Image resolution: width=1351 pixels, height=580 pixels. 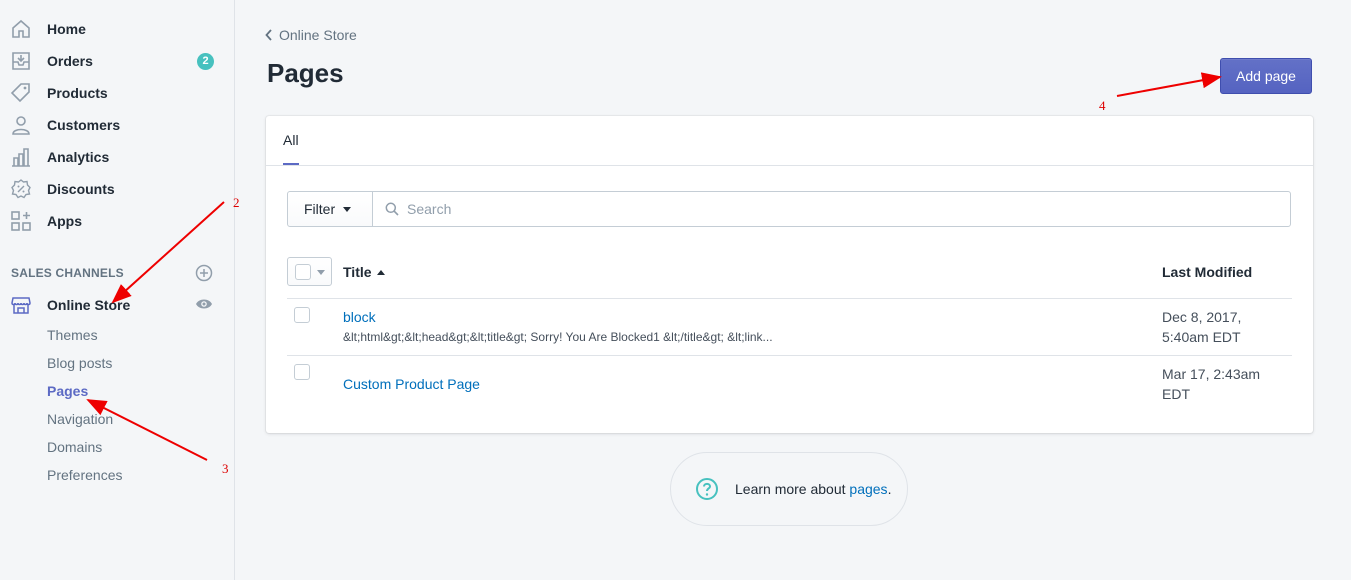 I want to click on learn-more-prefix: Learn more about, so click(x=792, y=489).